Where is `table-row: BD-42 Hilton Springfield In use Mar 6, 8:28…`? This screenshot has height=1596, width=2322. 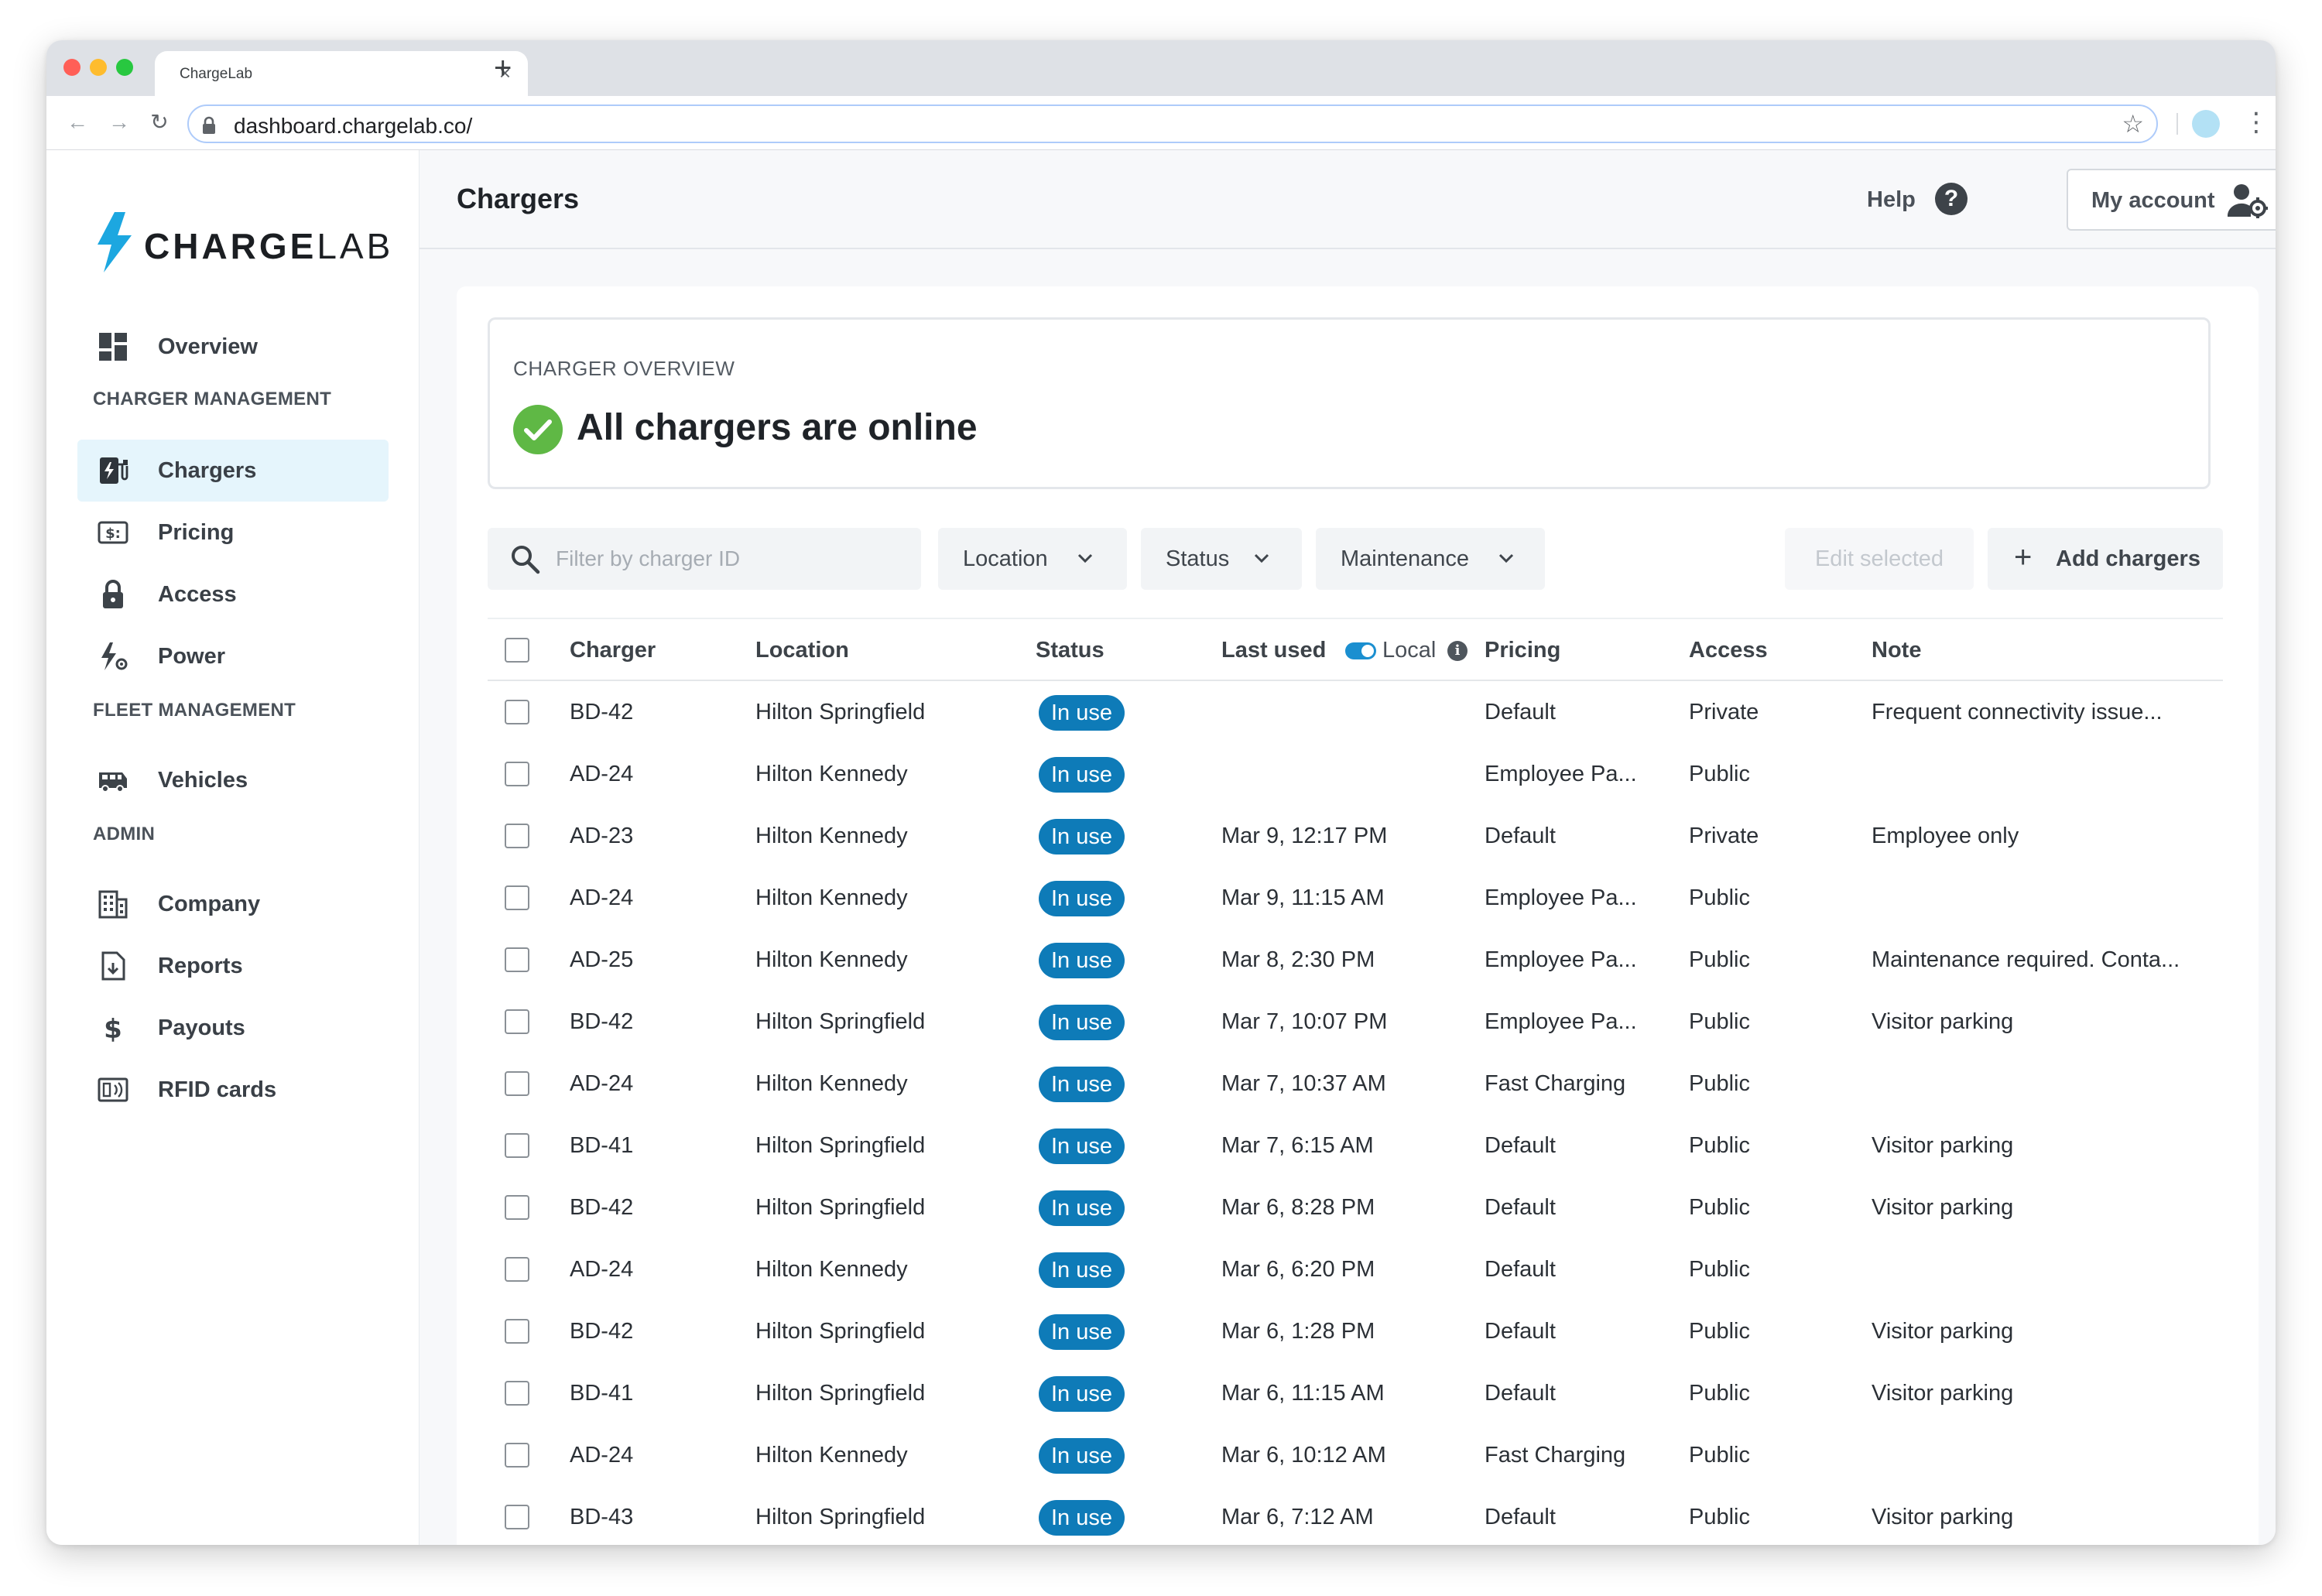 table-row: BD-42 Hilton Springfield In use Mar 6, 8:28… is located at coordinates (1355, 1207).